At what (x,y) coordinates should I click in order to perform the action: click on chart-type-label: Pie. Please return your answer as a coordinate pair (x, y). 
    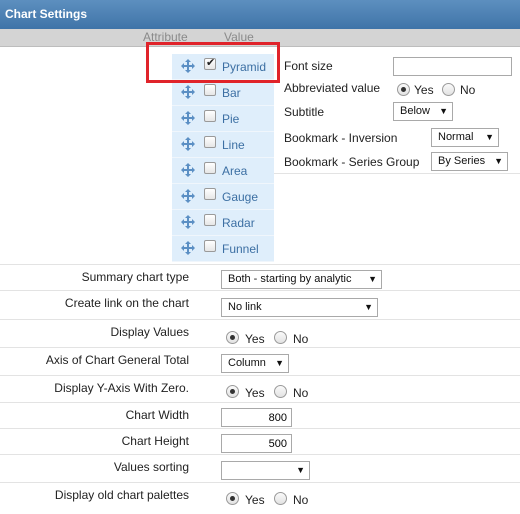
    Looking at the image, I should click on (231, 119).